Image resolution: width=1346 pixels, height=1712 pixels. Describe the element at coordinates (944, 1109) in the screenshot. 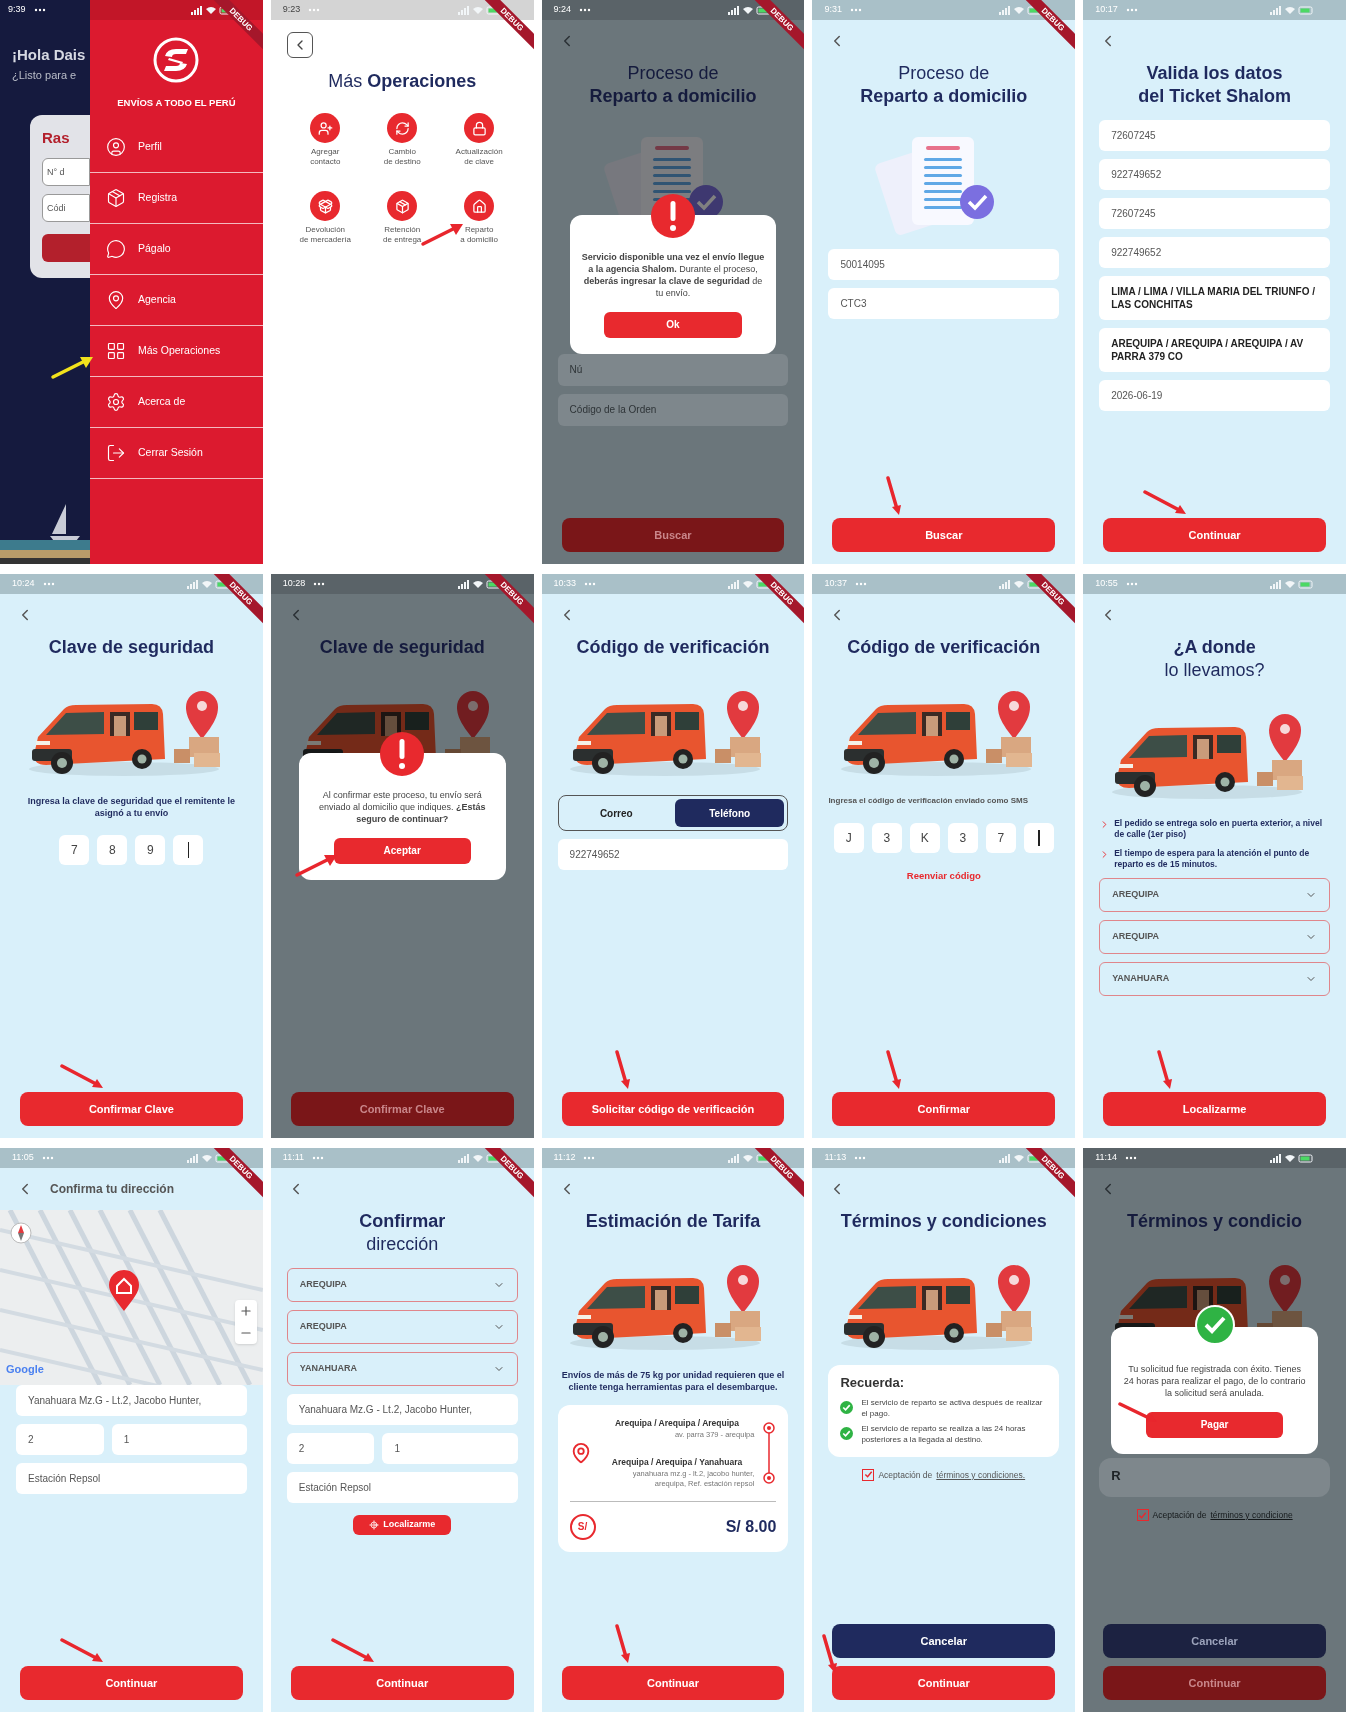

I see `action-button: Confirmar` at that location.